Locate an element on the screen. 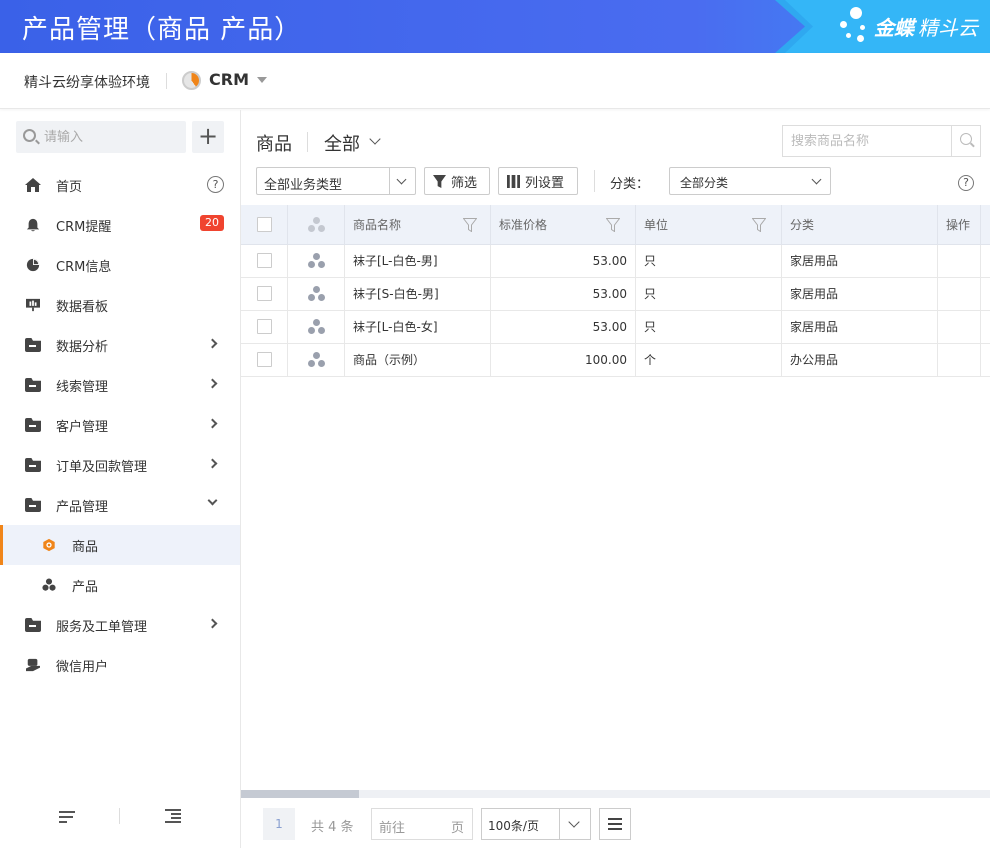 Image resolution: width=990 pixels, height=848 pixels. sidebar-item-leads: 线索管理 is located at coordinates (120, 385).